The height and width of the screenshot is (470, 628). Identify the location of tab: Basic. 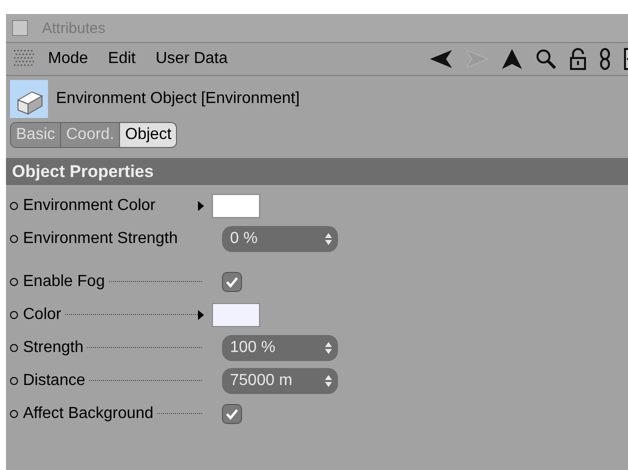
(36, 135).